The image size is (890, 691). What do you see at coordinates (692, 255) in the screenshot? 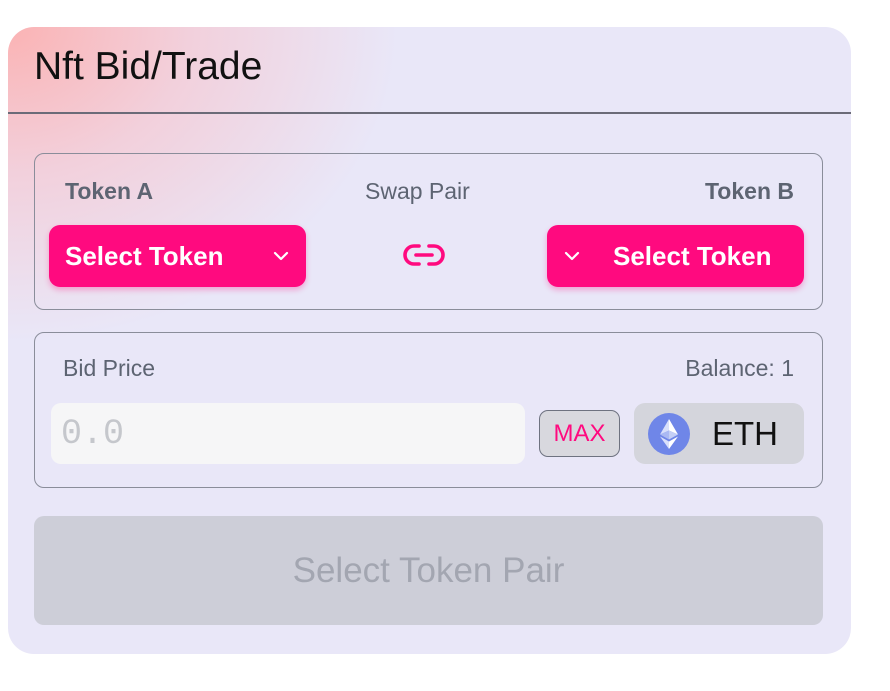
I see `select-token-b-label: Select Token` at bounding box center [692, 255].